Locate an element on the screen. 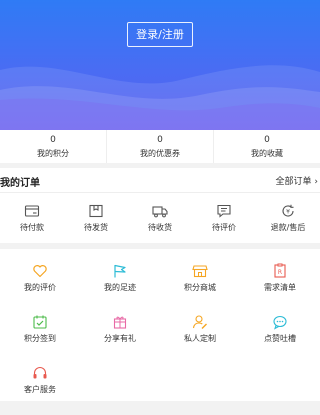  orders-title: 我的订单 is located at coordinates (20, 183).